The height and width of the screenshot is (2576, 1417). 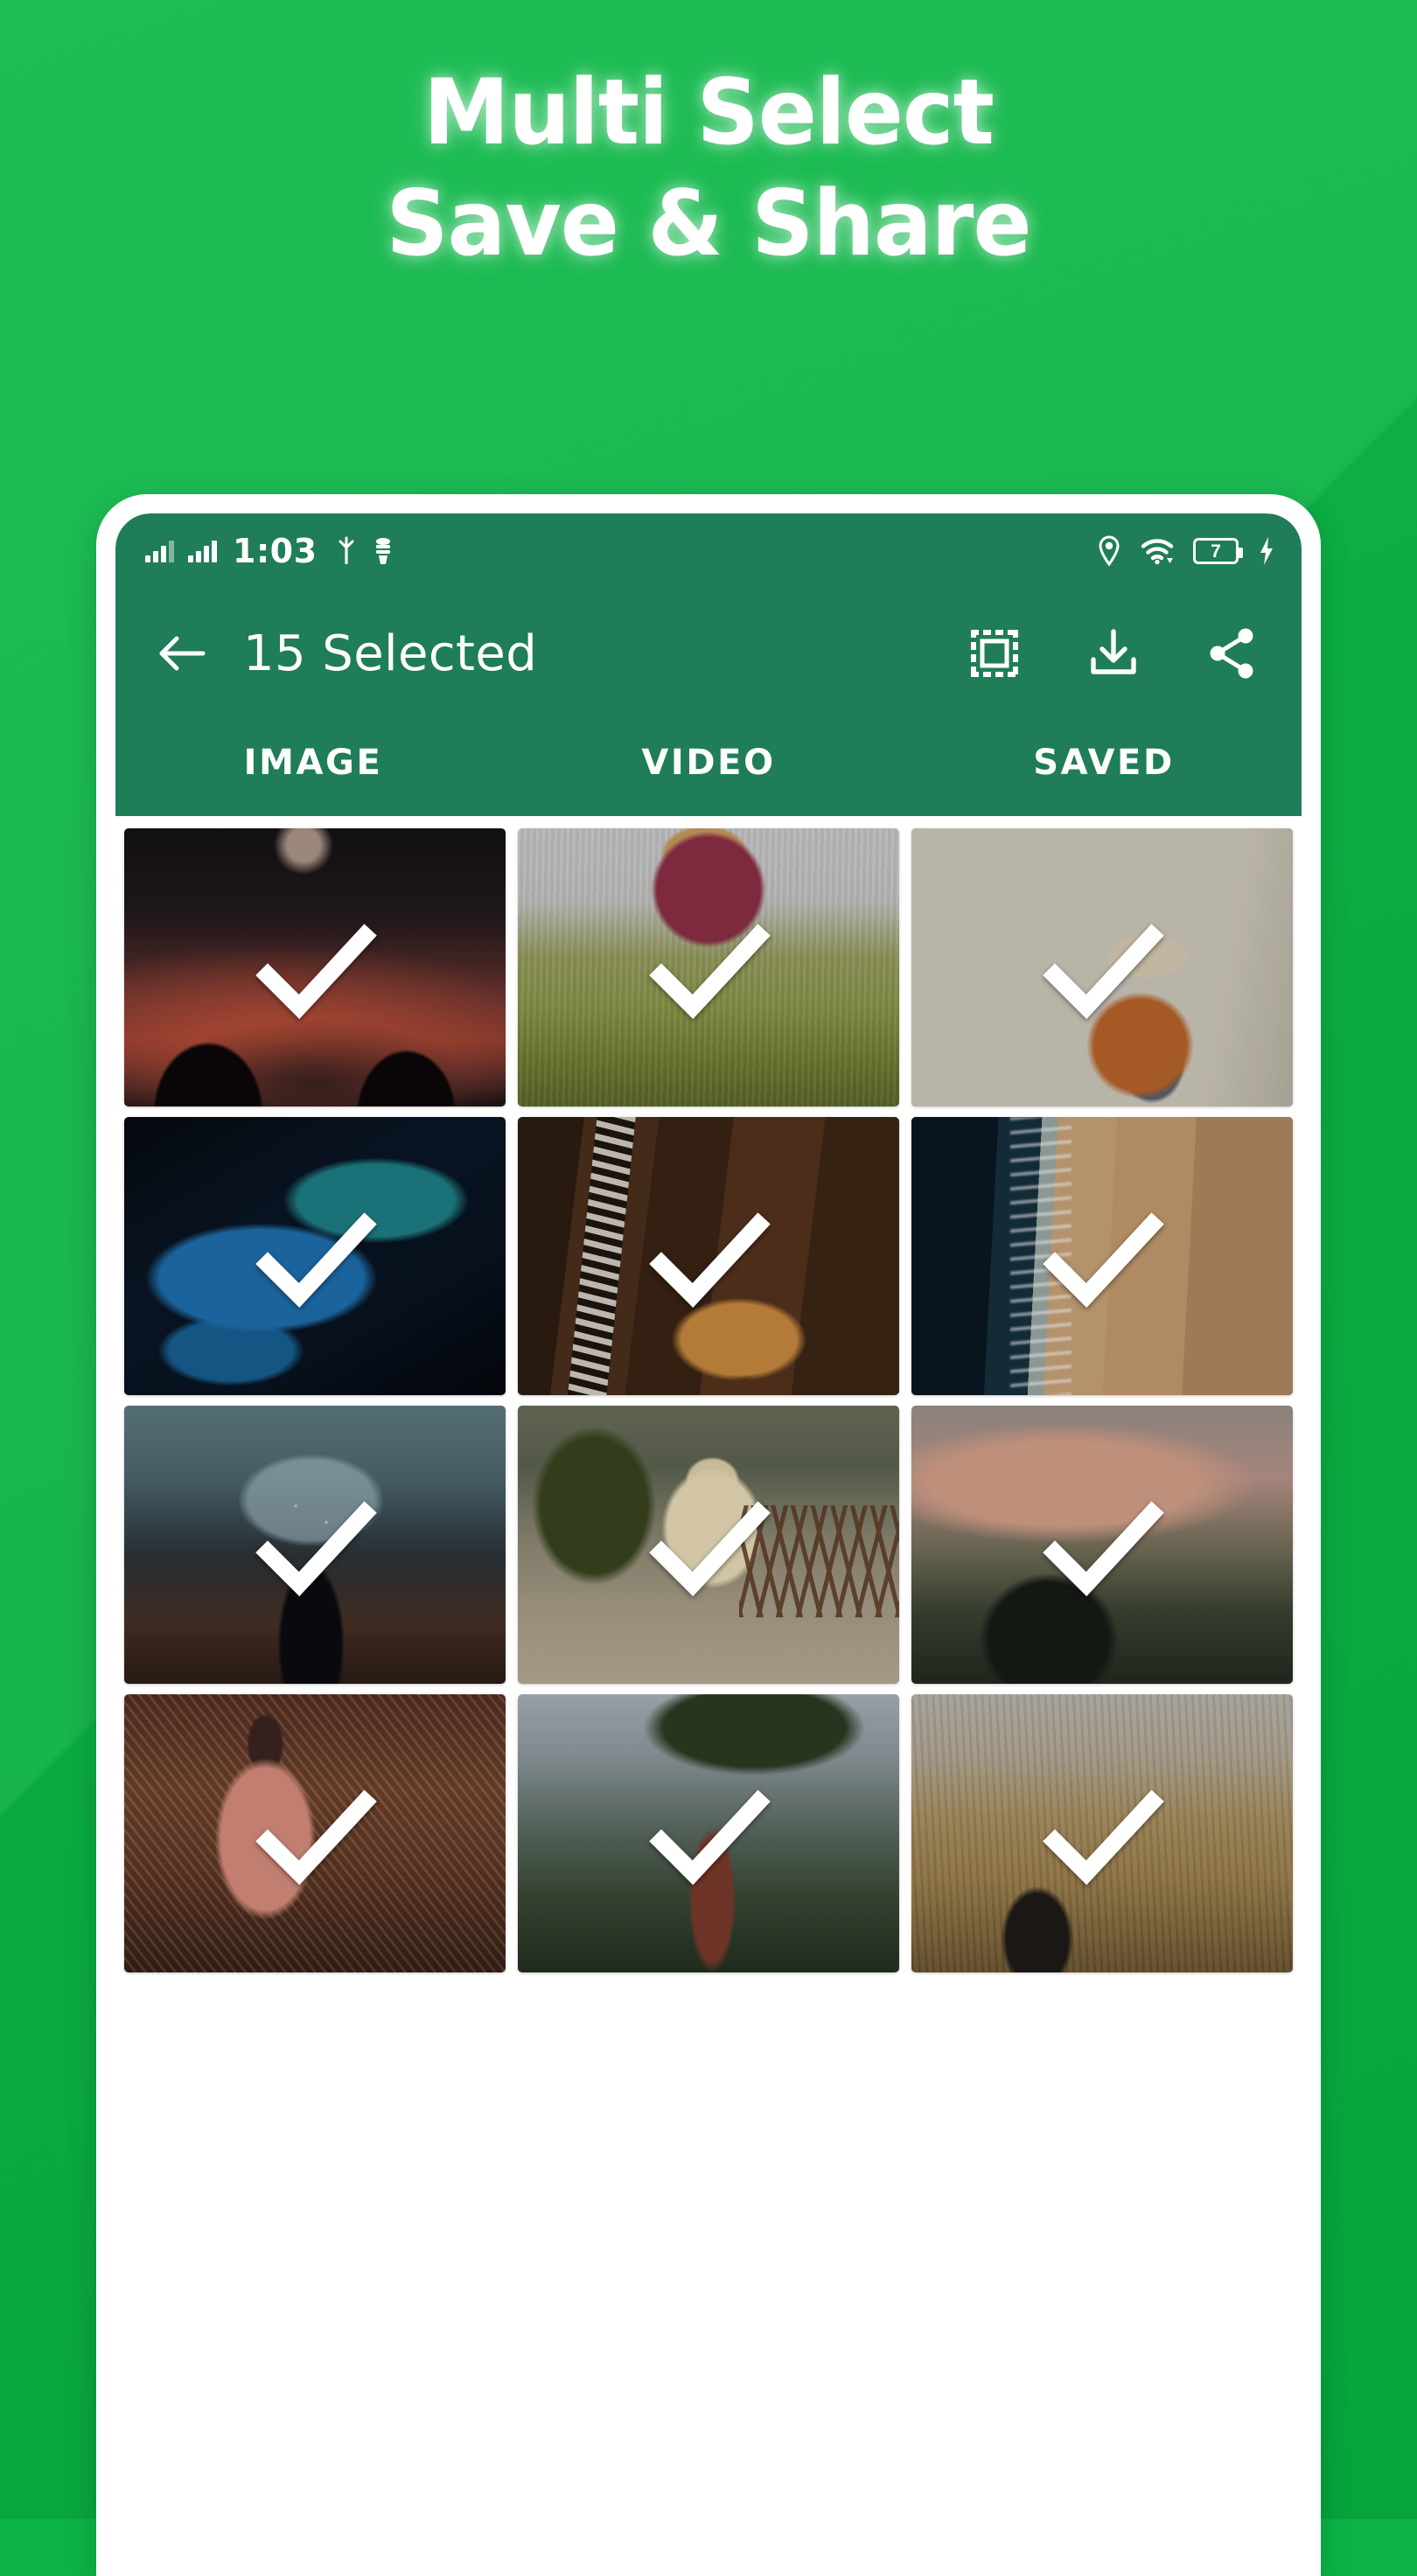 I want to click on tab-saved: SAVED, so click(x=1104, y=767).